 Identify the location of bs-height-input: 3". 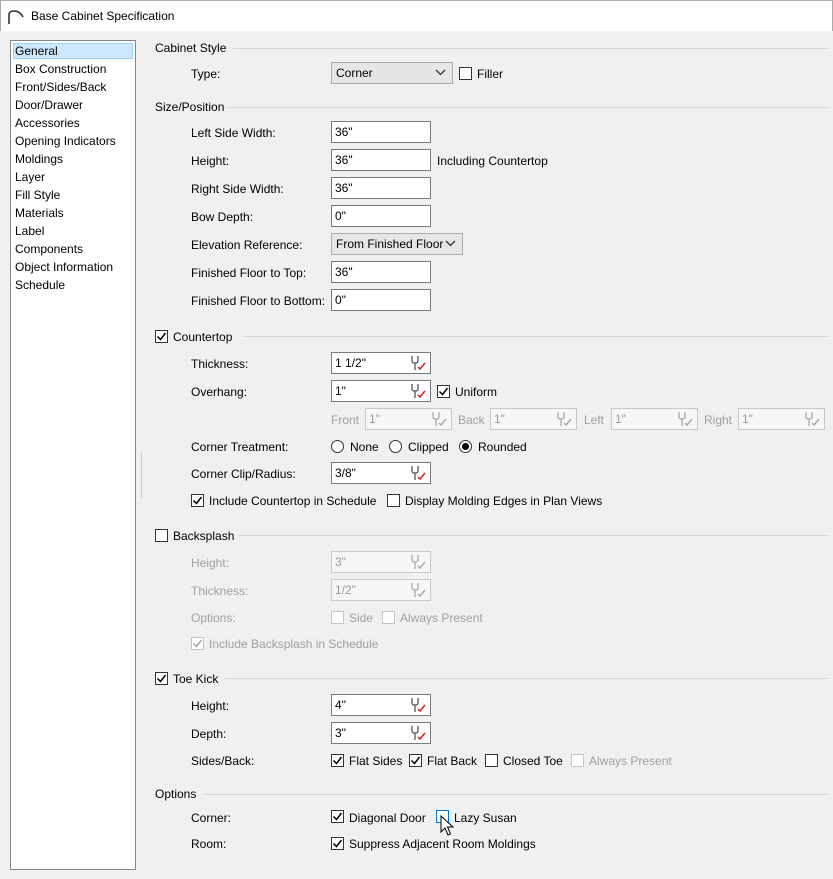
(381, 562).